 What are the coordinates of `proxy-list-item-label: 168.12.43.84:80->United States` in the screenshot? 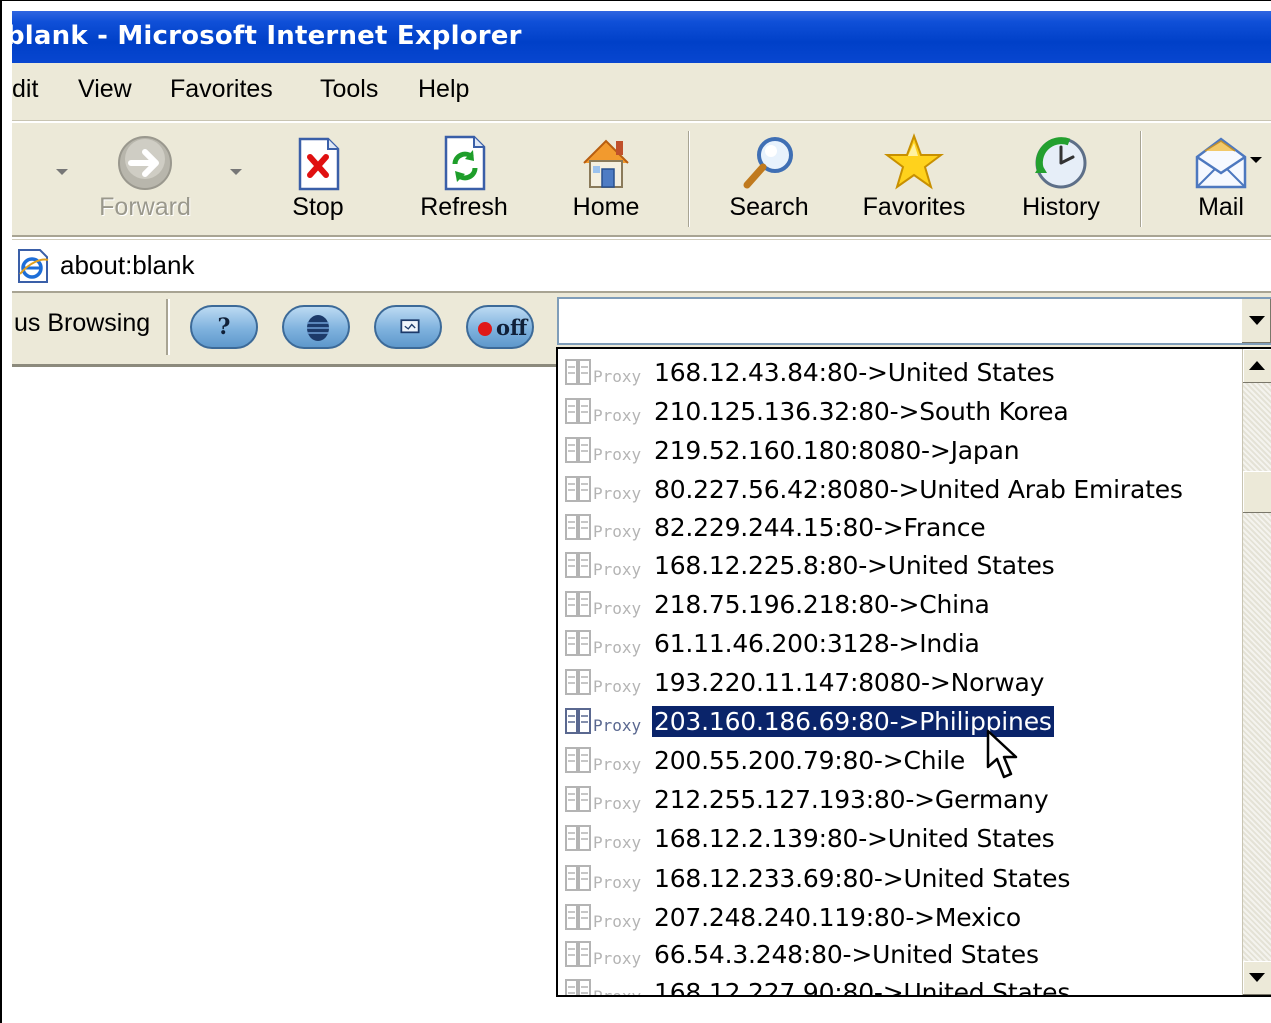 It's located at (854, 372).